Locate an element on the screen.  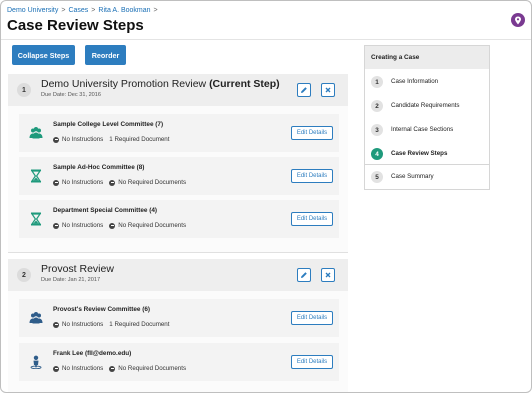
breadcrumb: Demo University > Cases > Rita A. Bookman > is located at coordinates (84, 10).